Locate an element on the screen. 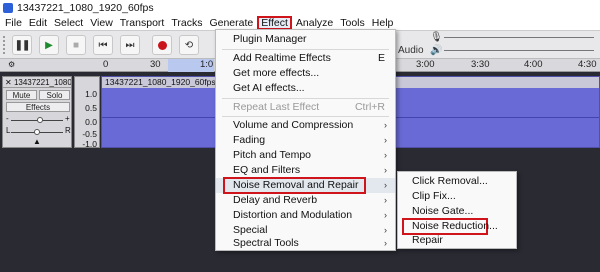 Image resolution: width=600 pixels, height=272 pixels. stop-button: ■ is located at coordinates (76, 45).